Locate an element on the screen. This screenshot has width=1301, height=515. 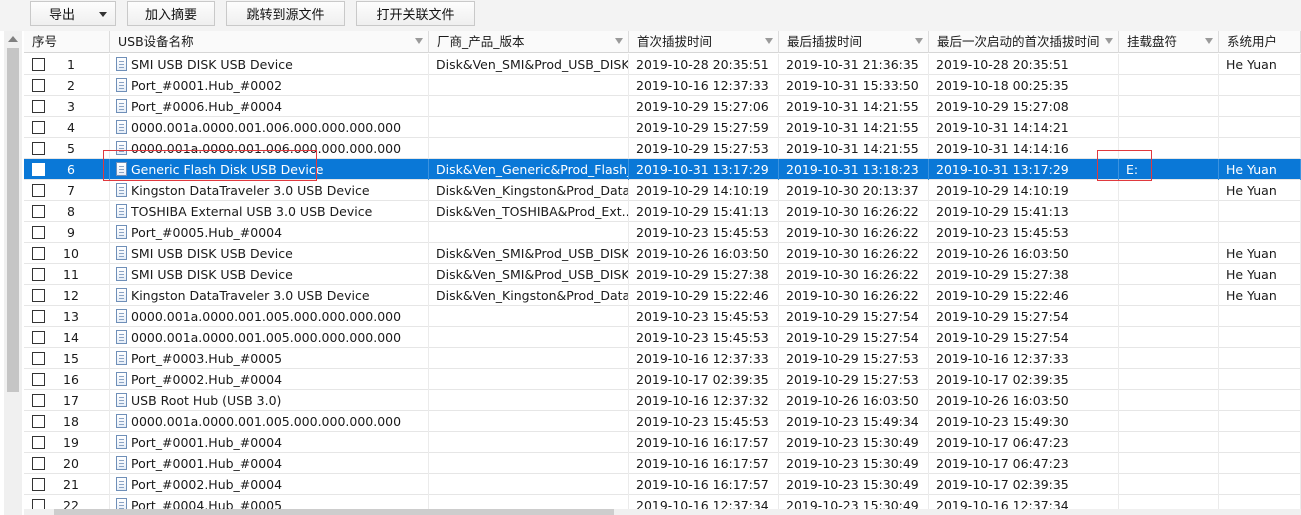
device-name-text: Kingston DataTraveler 3.0 USB Device is located at coordinates (250, 190).